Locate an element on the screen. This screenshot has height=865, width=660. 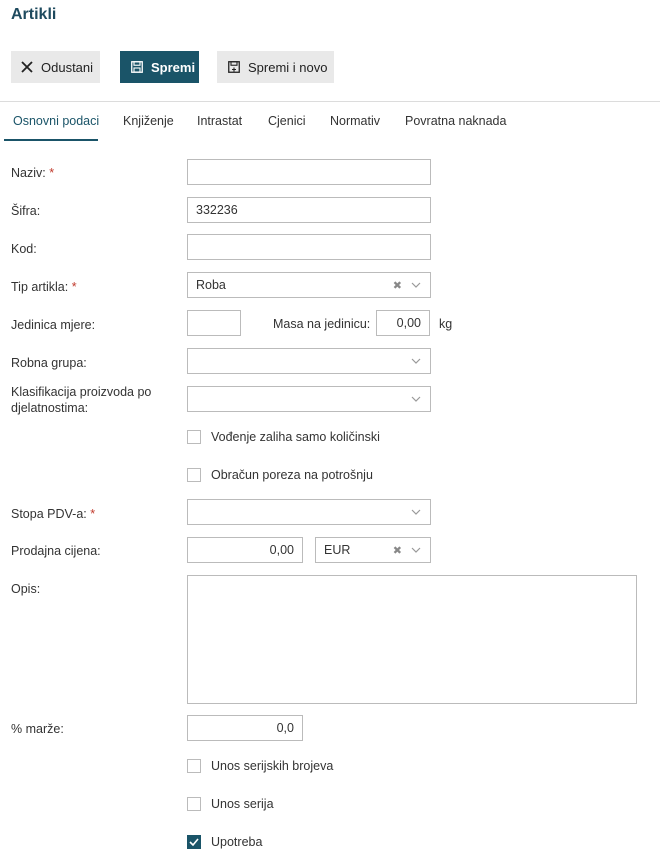
sifra-label: Šifra: is located at coordinates (26, 211).